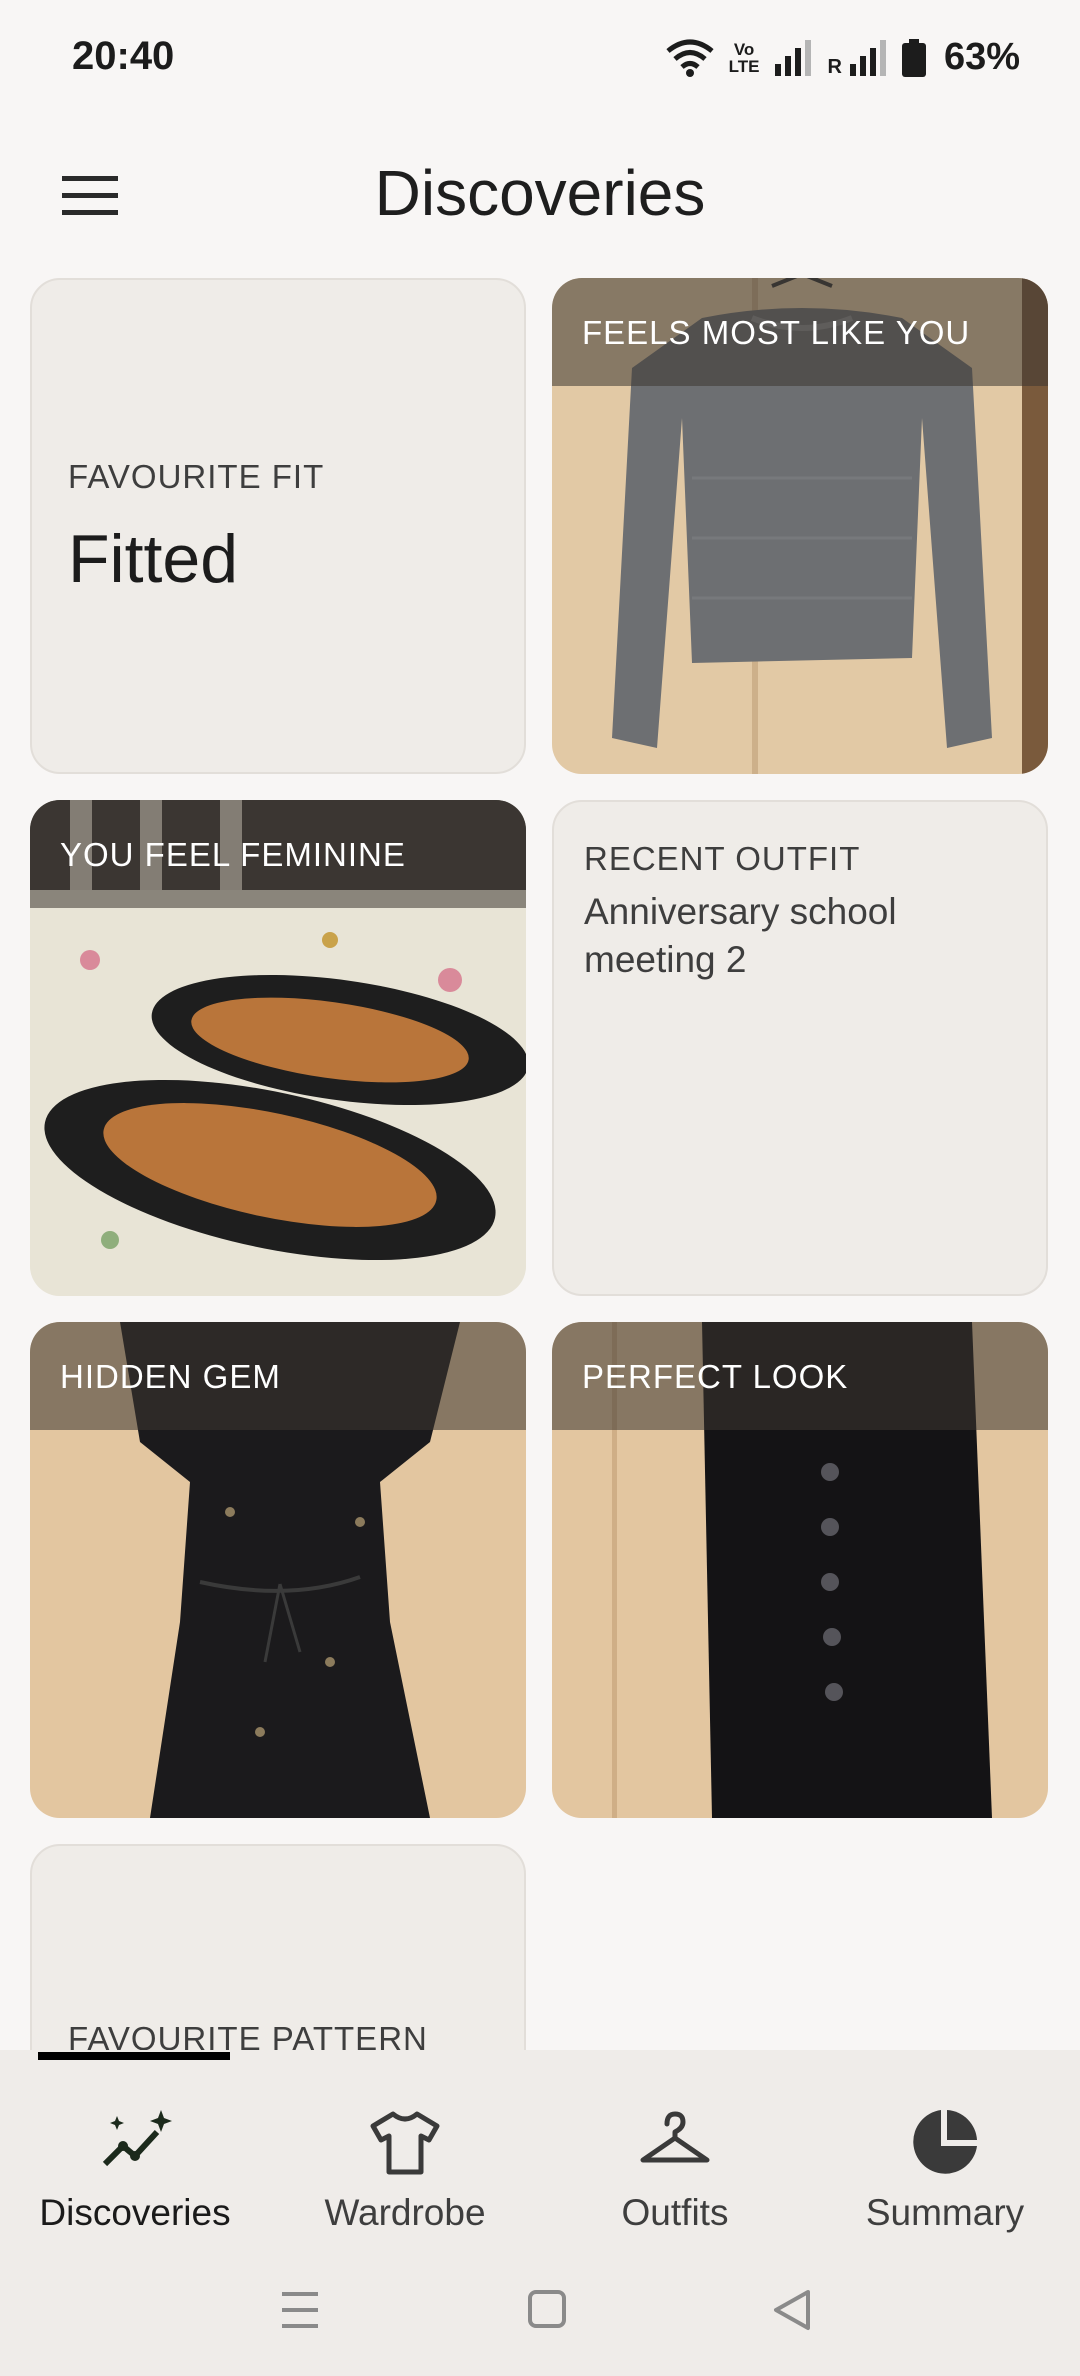 The height and width of the screenshot is (2376, 1080). I want to click on back-button, so click(792, 2310).